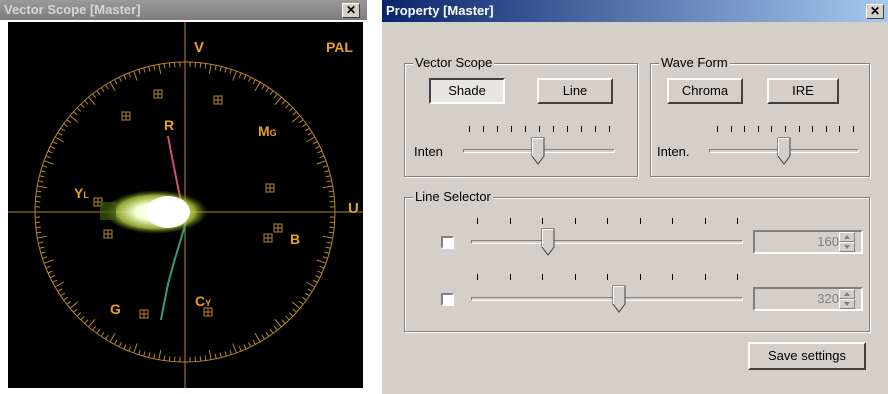  I want to click on line-slider-1-track, so click(607, 242).